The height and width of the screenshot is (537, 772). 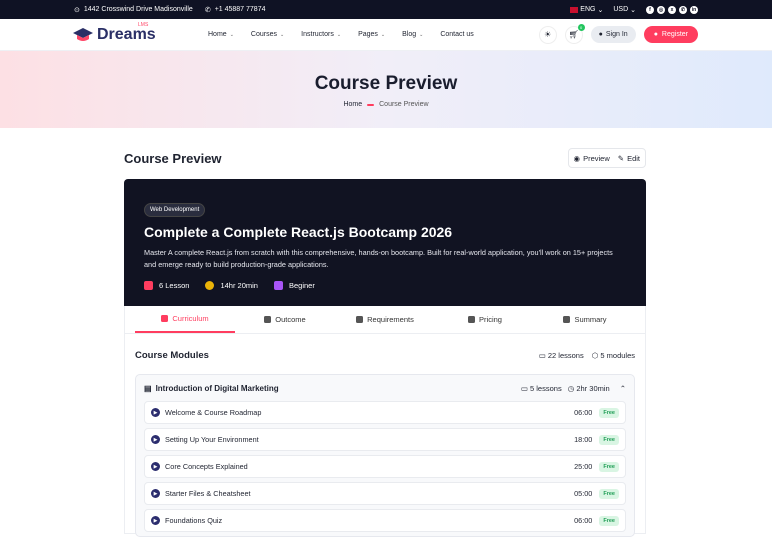 What do you see at coordinates (172, 355) in the screenshot?
I see `modules-heading: Course Modules` at bounding box center [172, 355].